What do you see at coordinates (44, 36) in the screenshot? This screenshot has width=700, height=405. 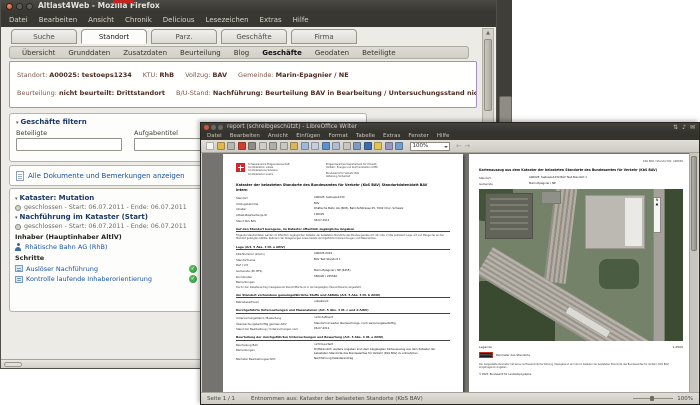 I see `tab-suche: Suche` at bounding box center [44, 36].